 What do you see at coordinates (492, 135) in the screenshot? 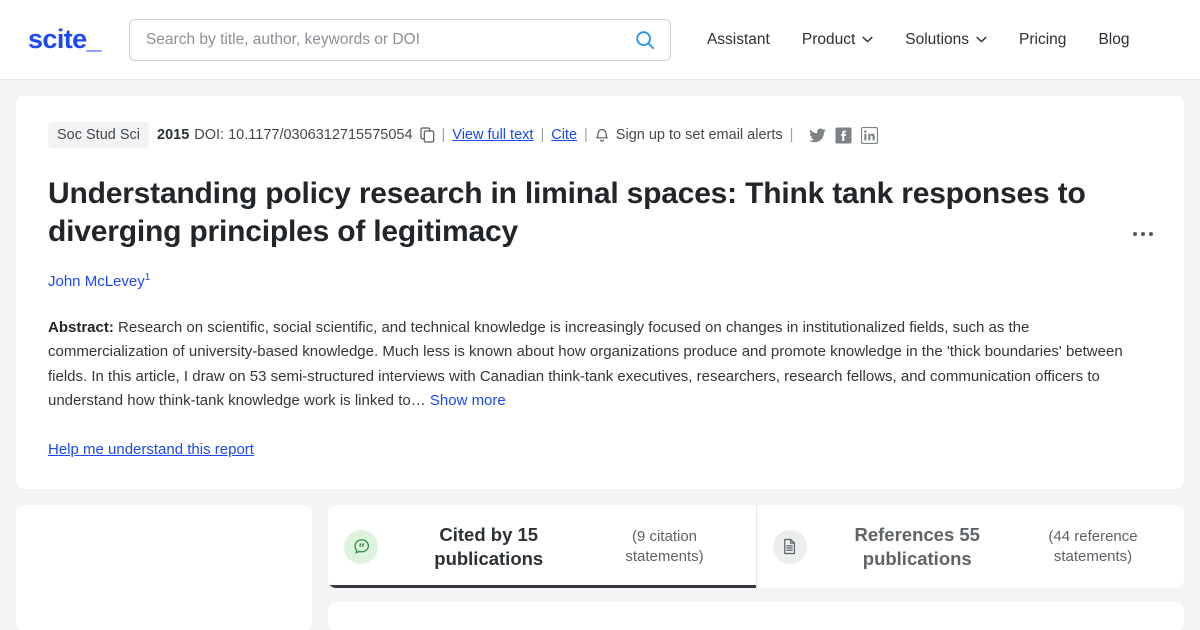
I see `view-full-text-link: View full text` at bounding box center [492, 135].